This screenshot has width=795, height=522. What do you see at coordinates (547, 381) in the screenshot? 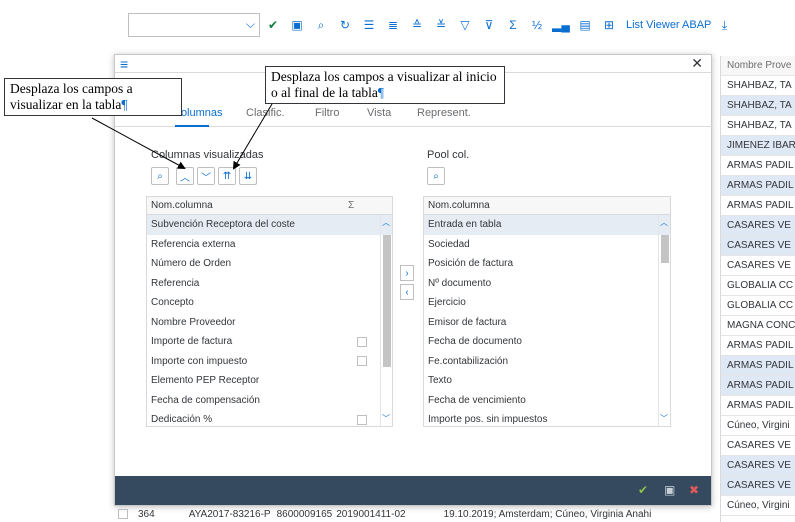
I see `list-item: Texto` at bounding box center [547, 381].